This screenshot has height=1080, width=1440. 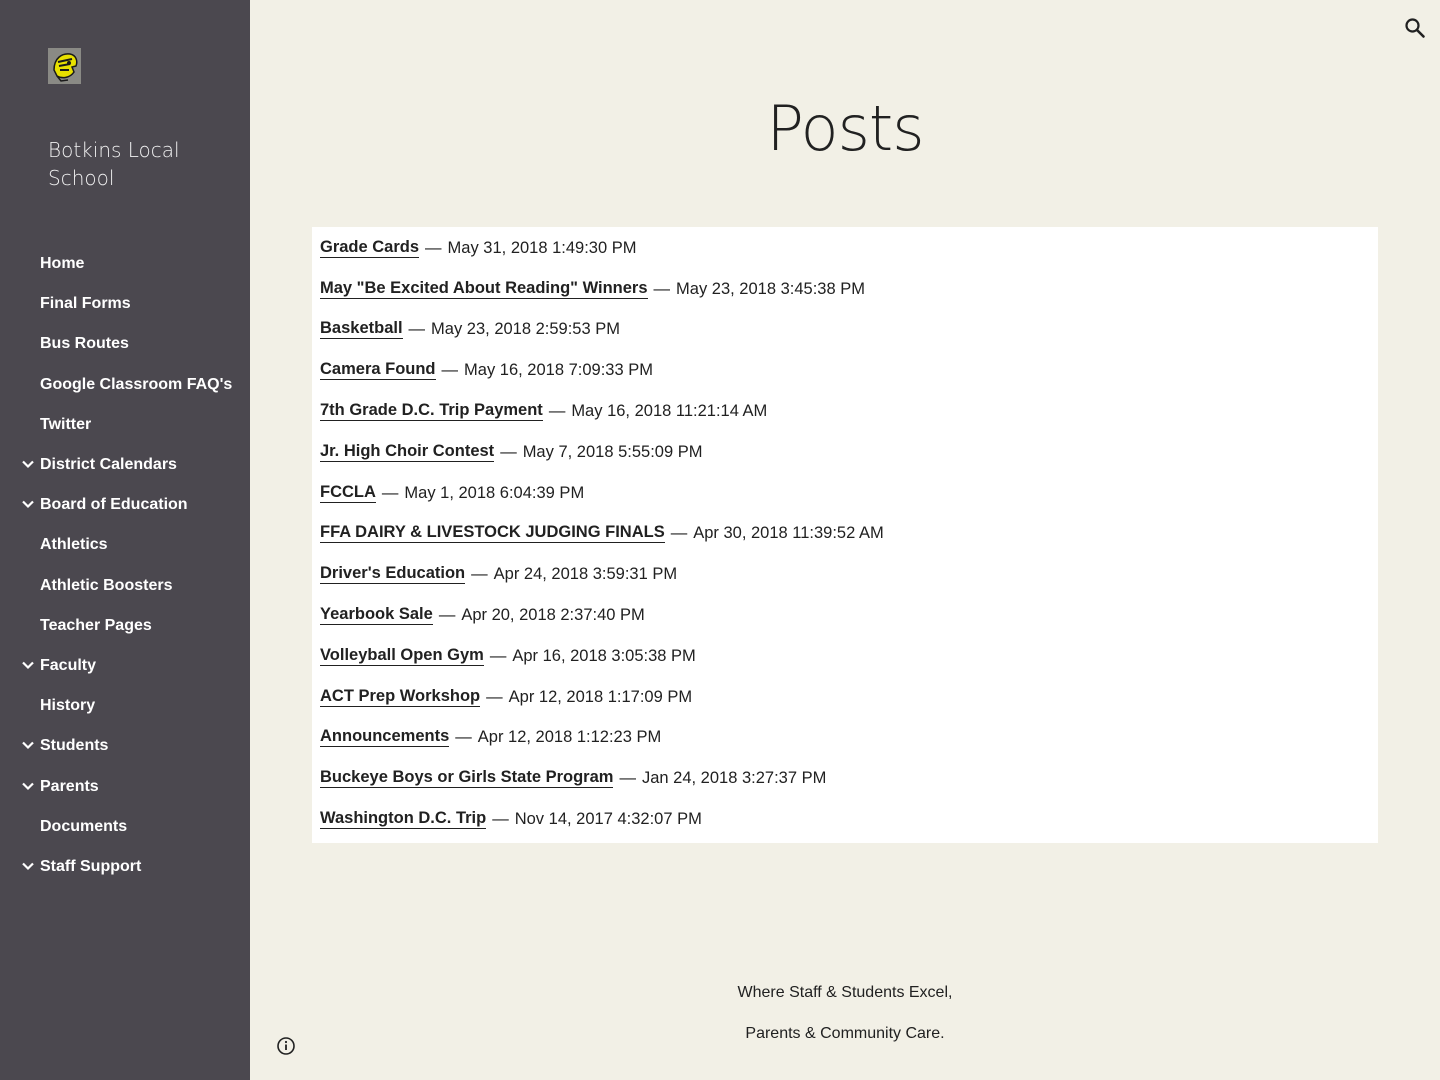 I want to click on sidebar-item-label: History, so click(x=68, y=706).